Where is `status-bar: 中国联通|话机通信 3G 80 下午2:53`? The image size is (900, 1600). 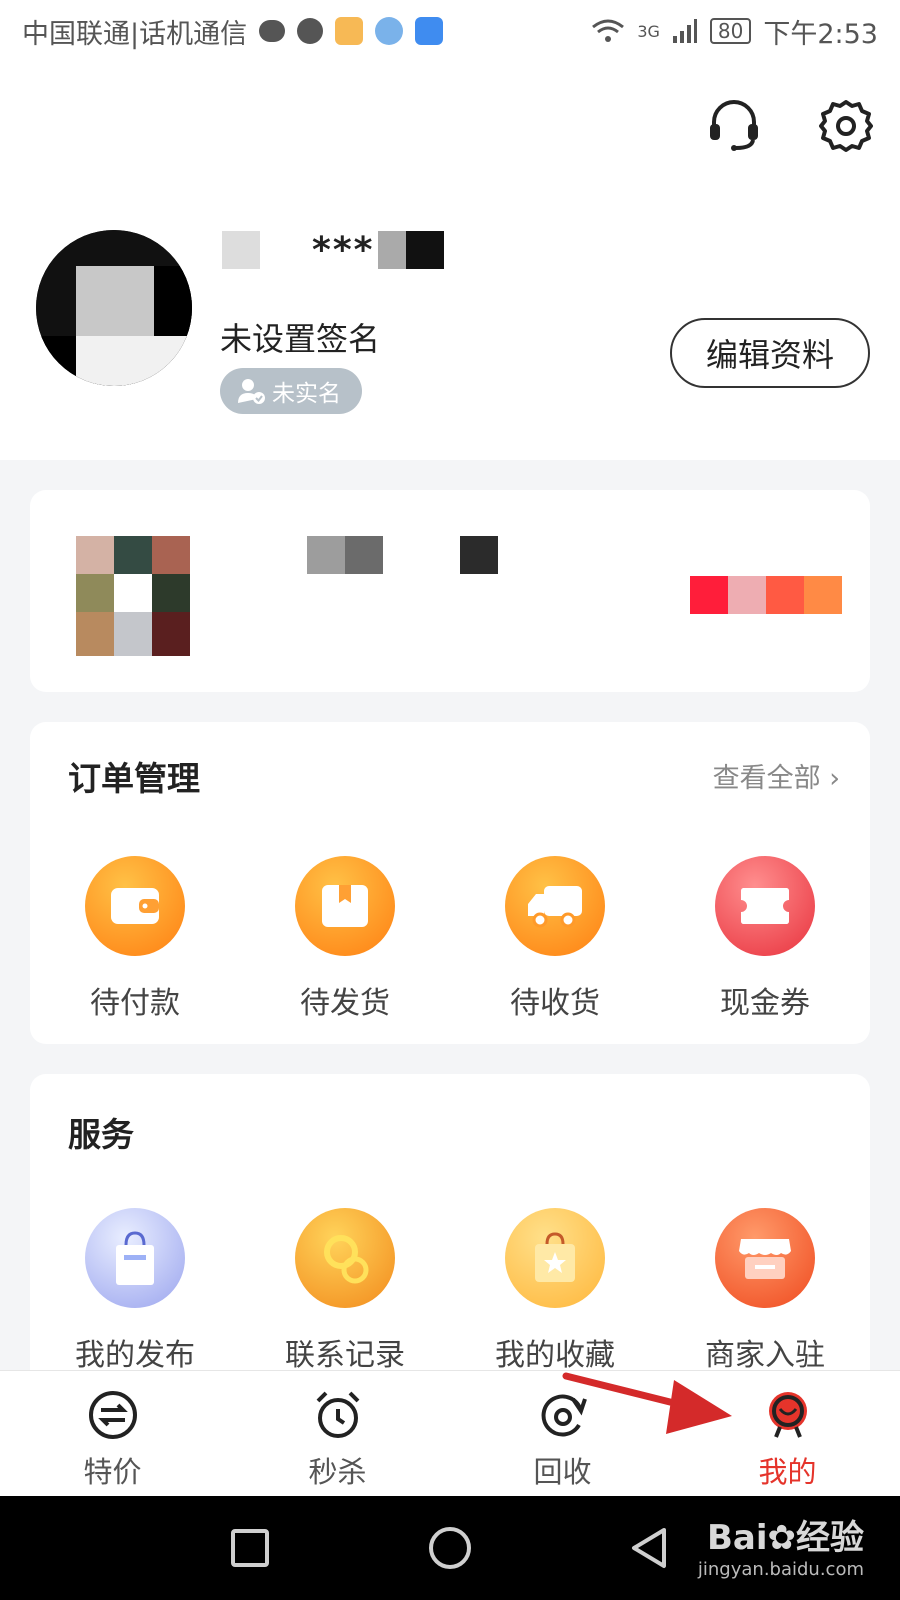 status-bar: 中国联通|话机通信 3G 80 下午2:53 is located at coordinates (450, 31).